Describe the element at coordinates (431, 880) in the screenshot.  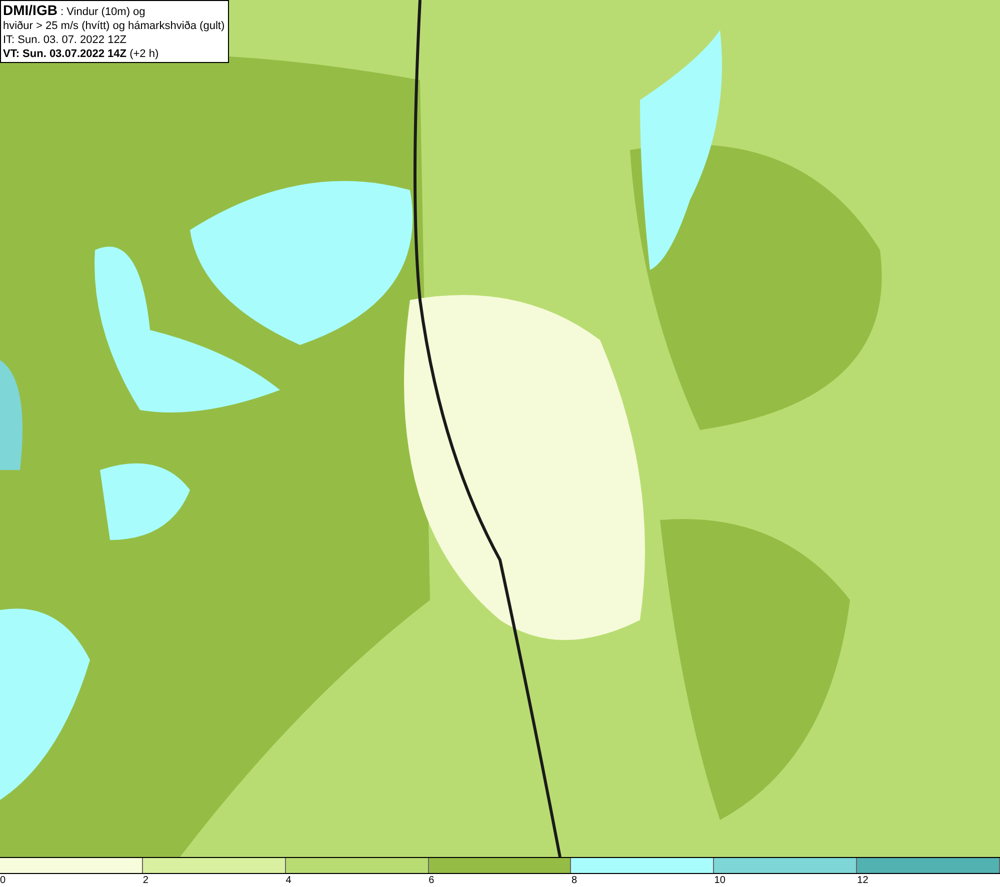
I see `legend-tick-label: 6` at that location.